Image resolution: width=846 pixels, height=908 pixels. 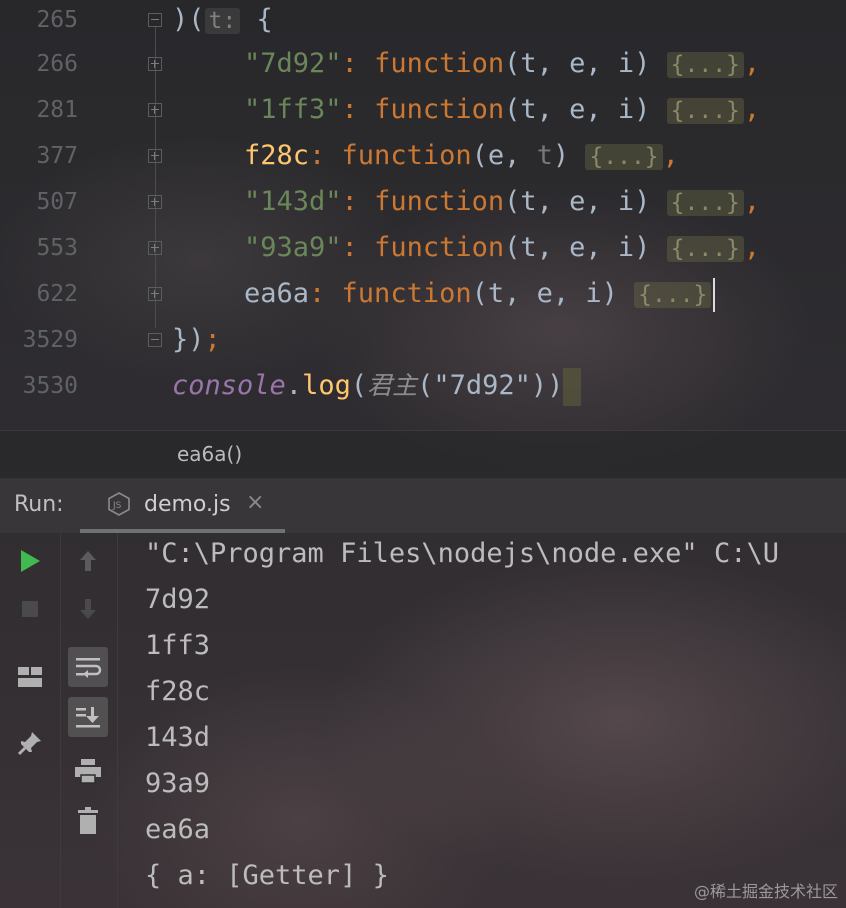 What do you see at coordinates (423, 454) in the screenshot?
I see `breadcrumb: ea6a()` at bounding box center [423, 454].